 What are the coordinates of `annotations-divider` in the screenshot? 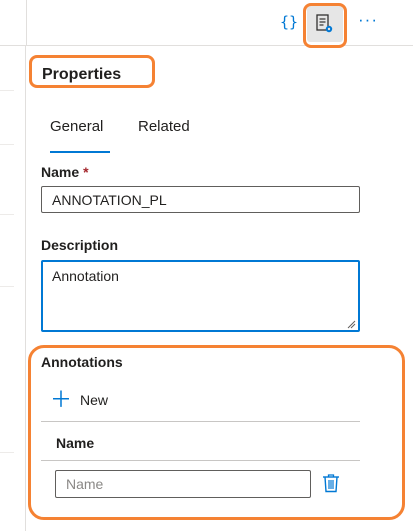 It's located at (200, 421).